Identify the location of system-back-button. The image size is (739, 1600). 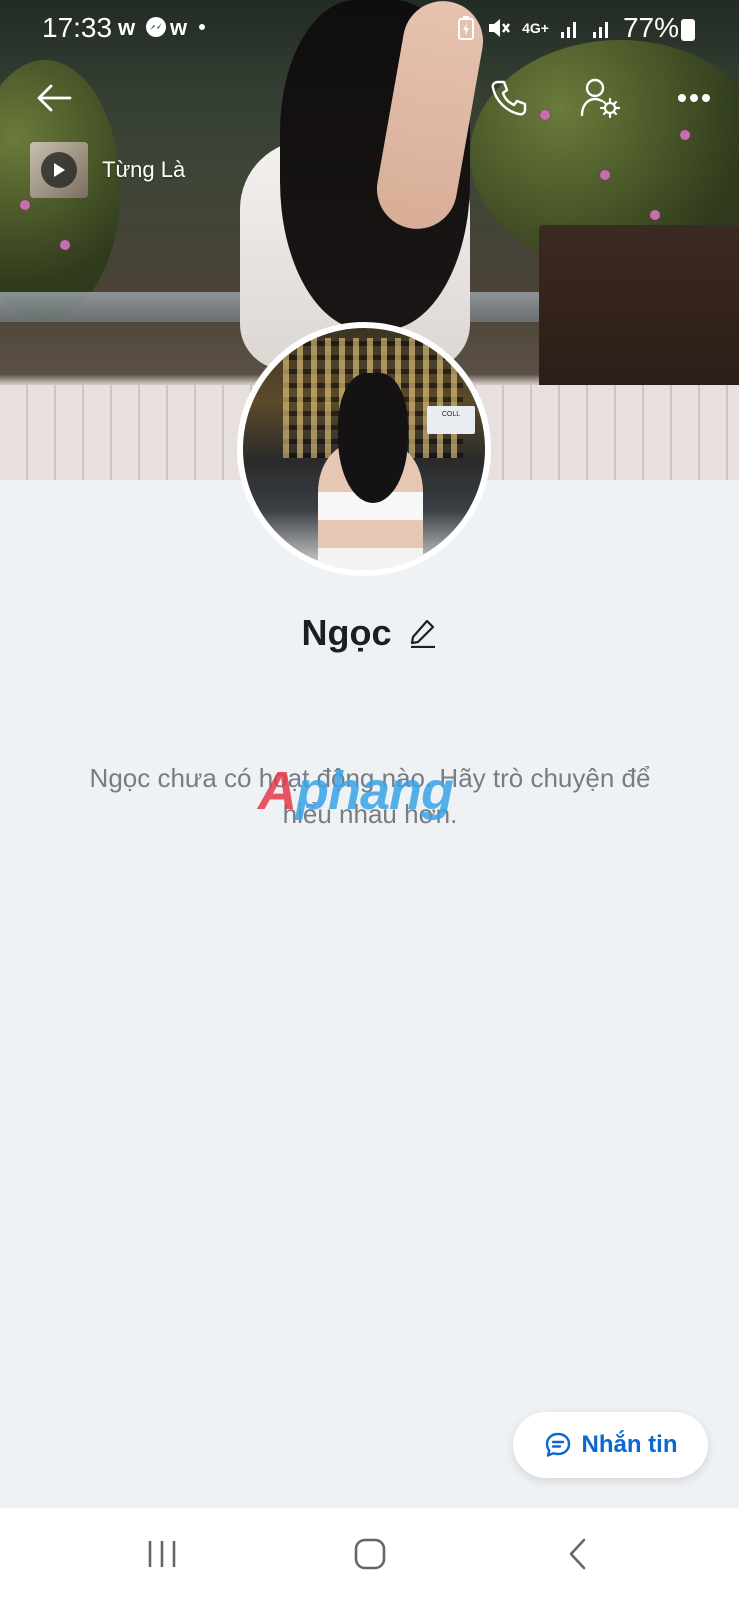
(578, 1554).